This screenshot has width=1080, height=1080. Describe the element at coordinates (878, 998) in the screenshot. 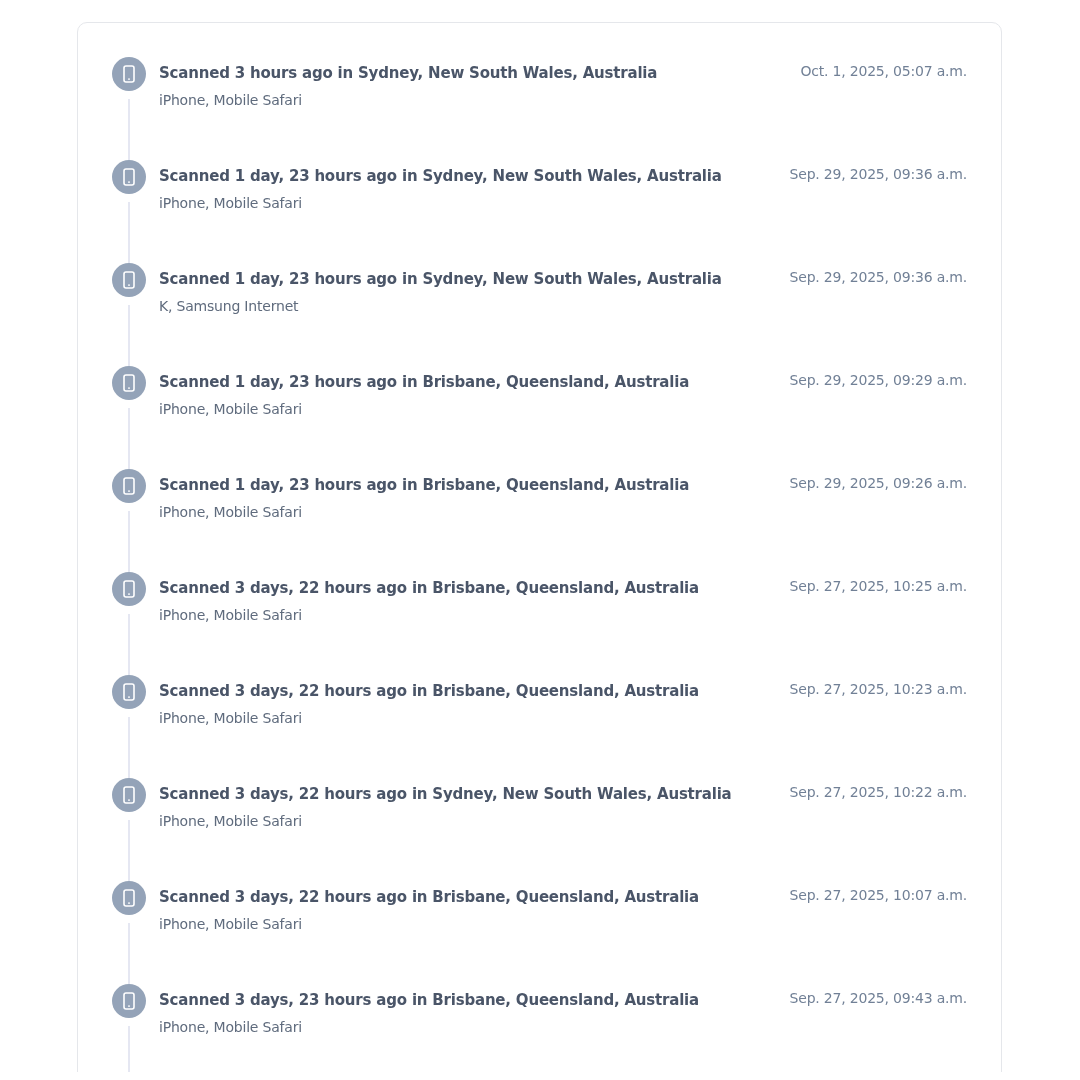

I see `scan-date: Sep. 27, 2025, 09:43 a.m.` at that location.